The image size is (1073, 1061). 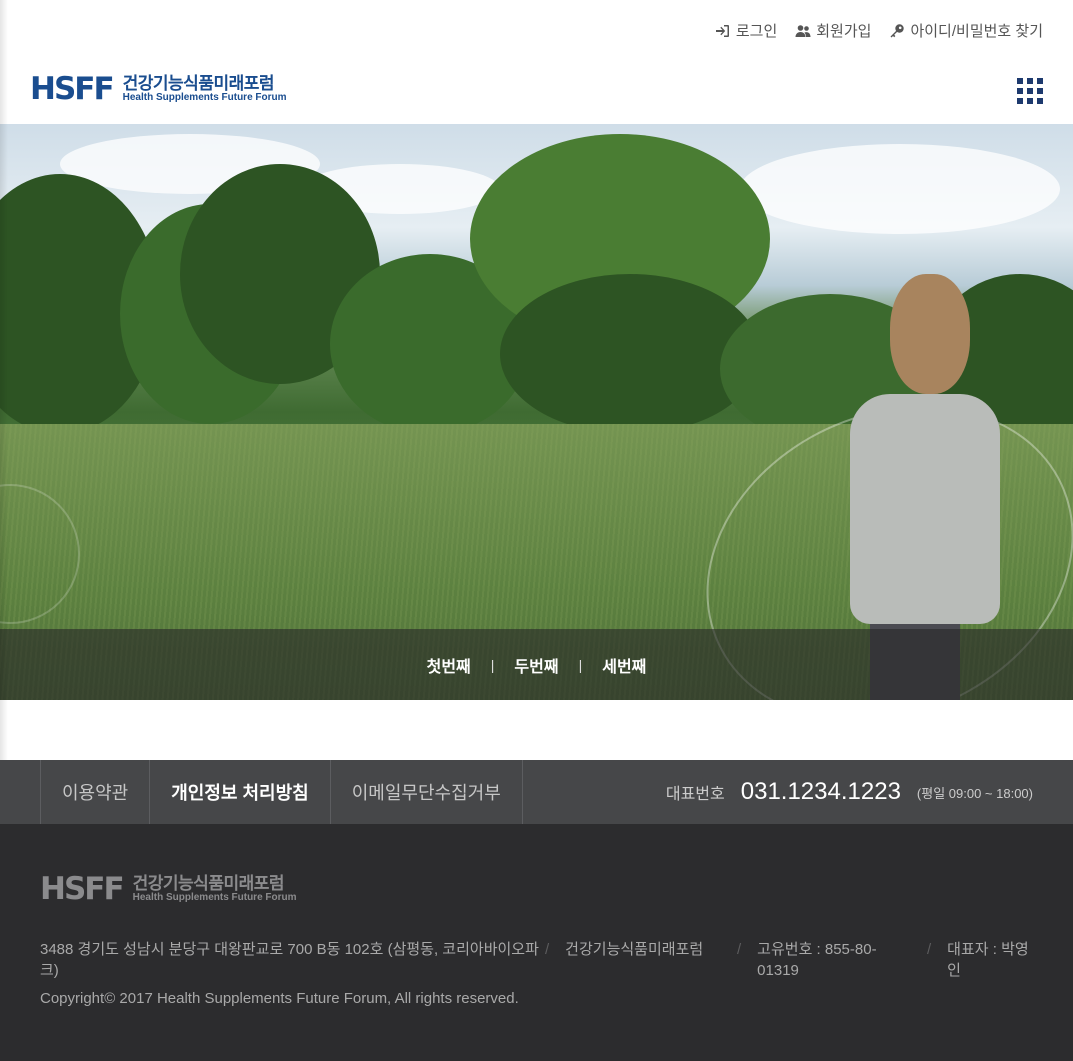 I want to click on girl-figure-head, so click(x=930, y=334).